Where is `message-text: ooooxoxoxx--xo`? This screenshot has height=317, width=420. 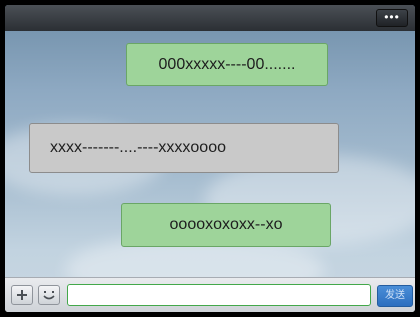
message-text: ooooxoxoxx--xo is located at coordinates (226, 224).